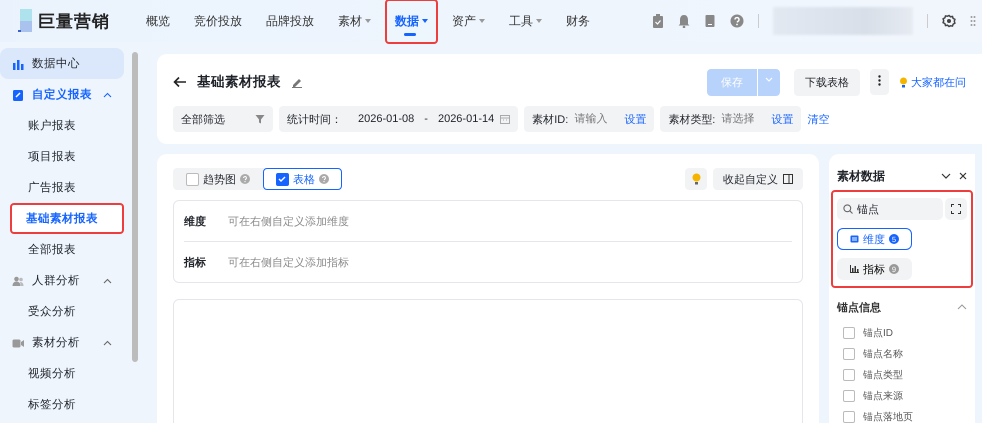  Describe the element at coordinates (827, 82) in the screenshot. I see `download-button: 下载表格` at that location.